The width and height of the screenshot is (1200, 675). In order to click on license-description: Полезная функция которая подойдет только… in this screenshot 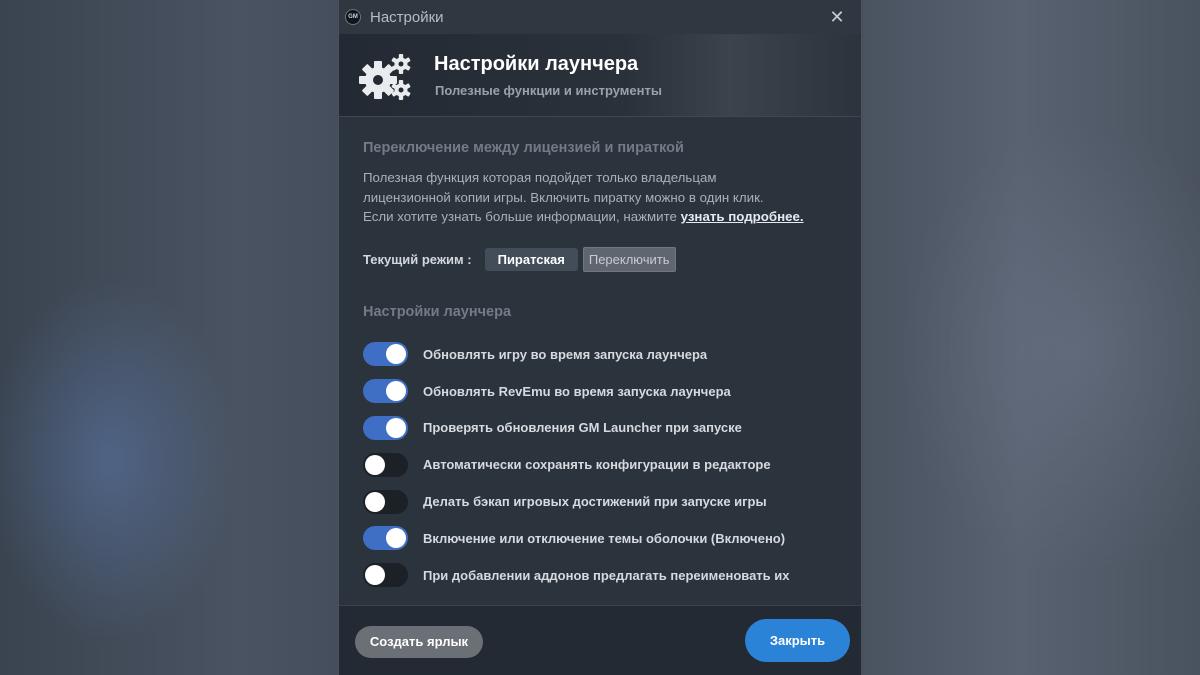, I will do `click(603, 197)`.